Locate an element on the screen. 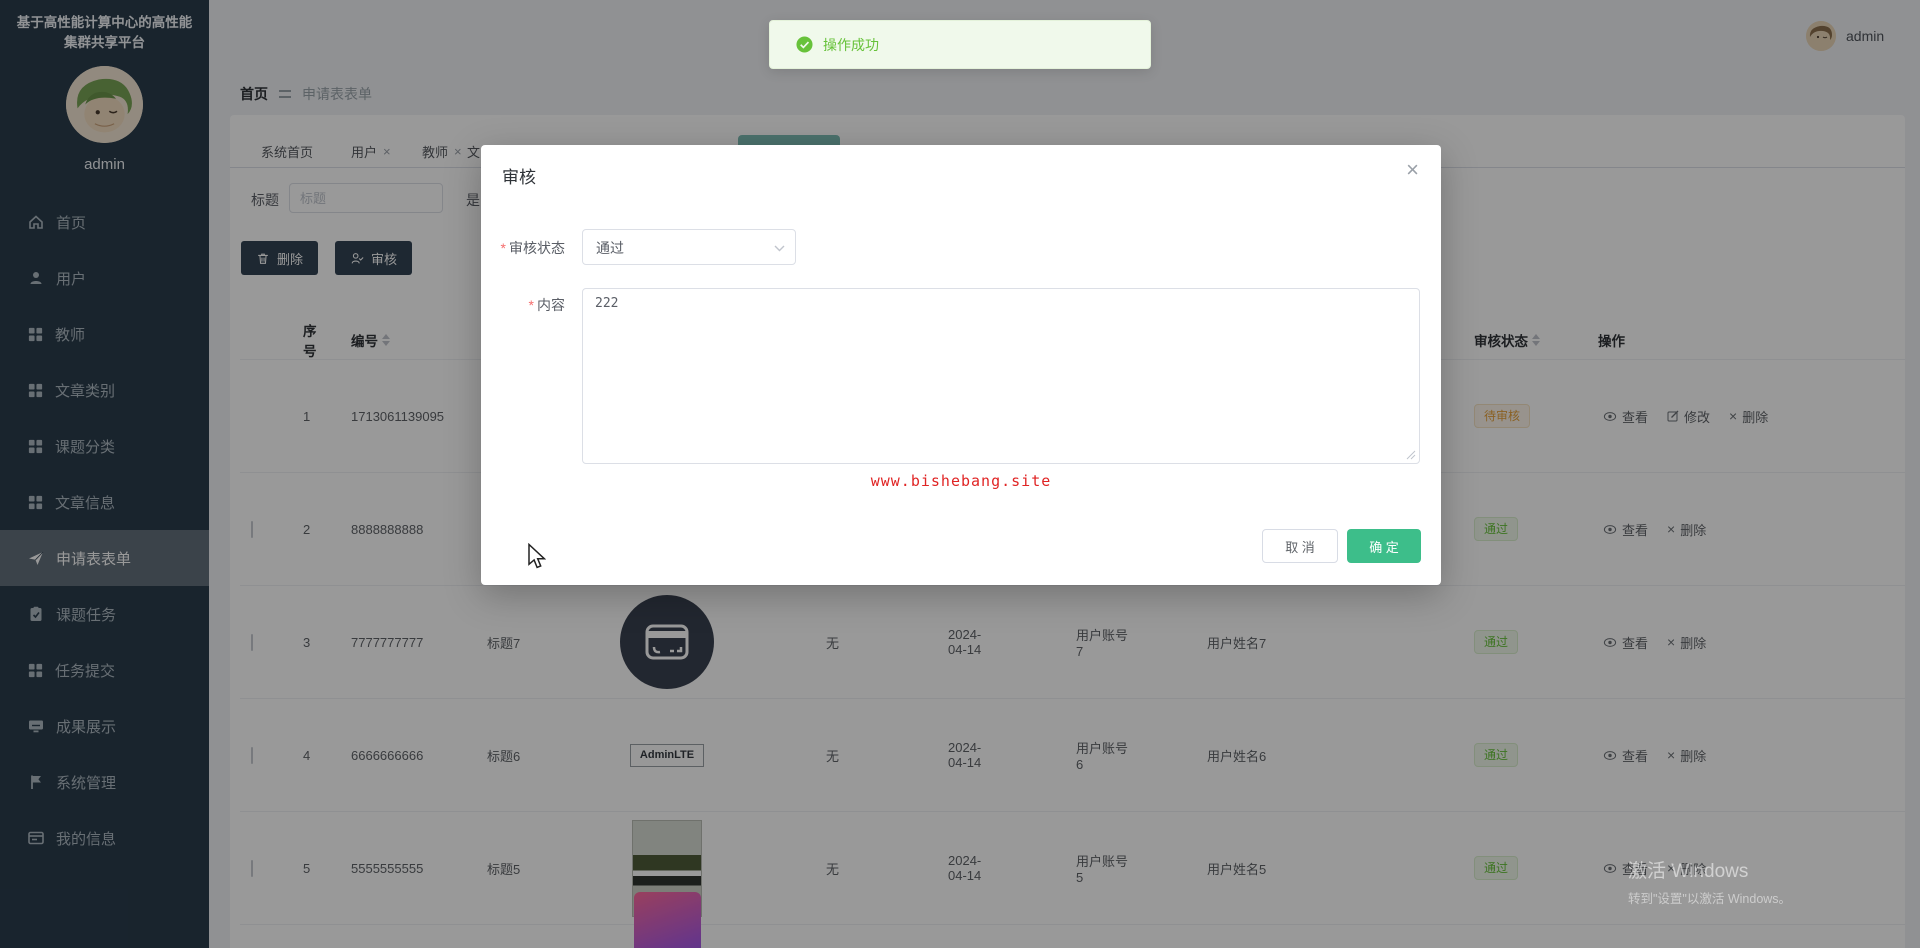 Image resolution: width=1920 pixels, height=948 pixels. toast-message: 操作成功 is located at coordinates (851, 44).